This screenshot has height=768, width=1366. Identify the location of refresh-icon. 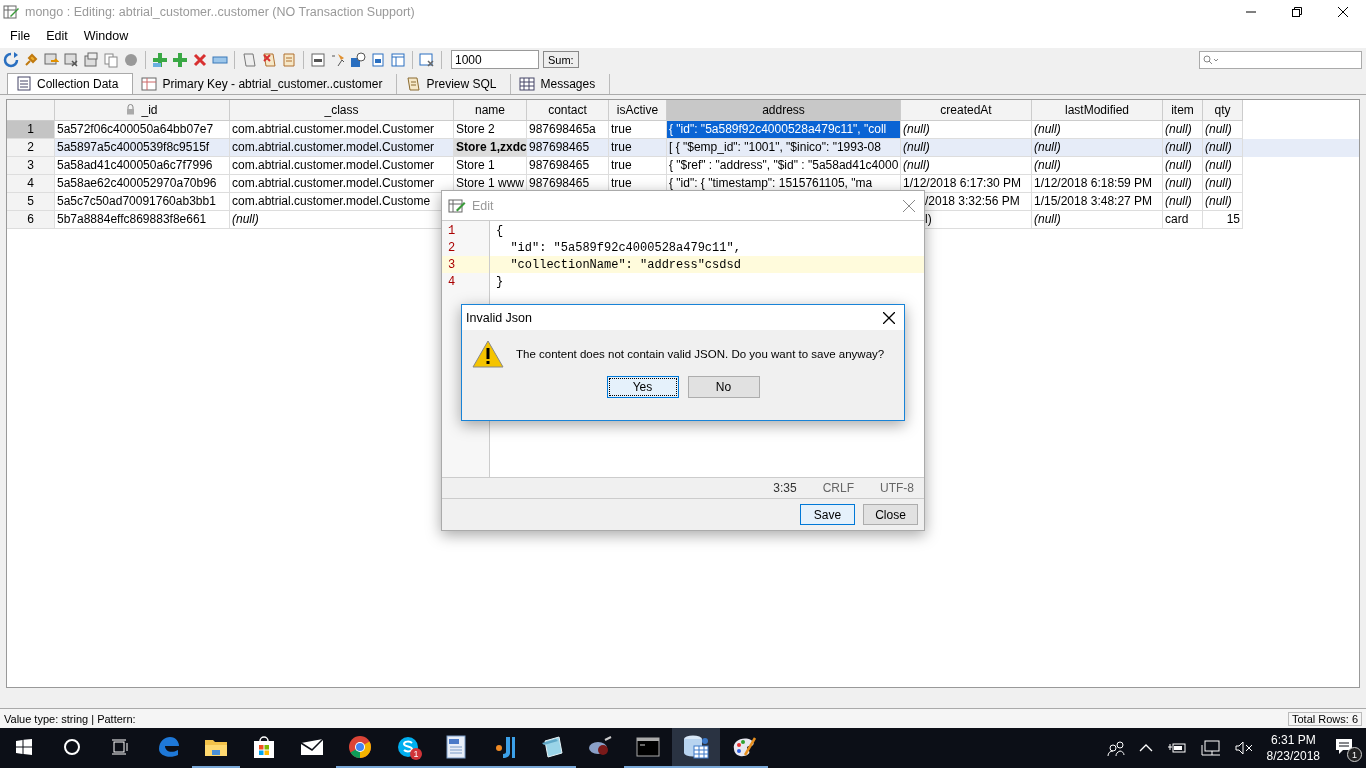
(11, 59).